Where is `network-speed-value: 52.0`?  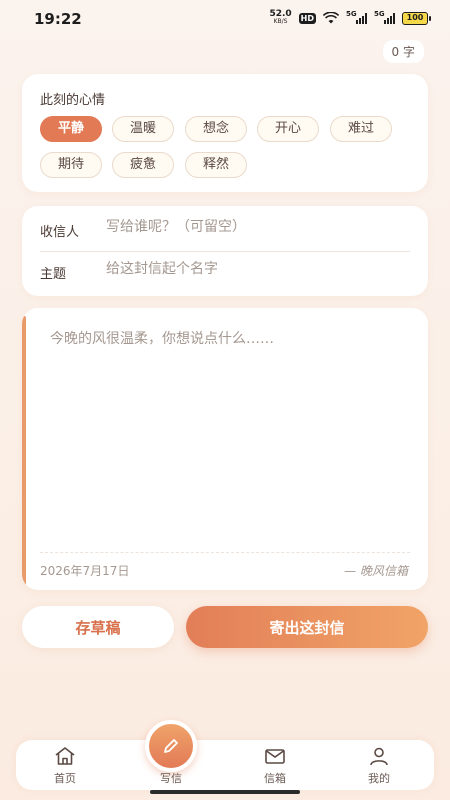 network-speed-value: 52.0 is located at coordinates (280, 14).